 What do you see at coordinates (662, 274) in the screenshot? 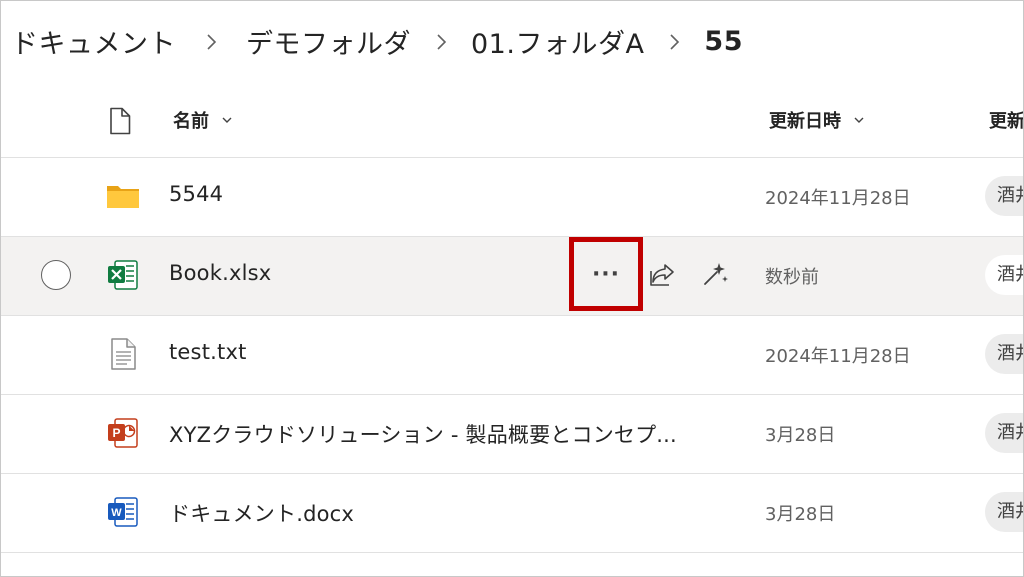
I see `share-icon` at bounding box center [662, 274].